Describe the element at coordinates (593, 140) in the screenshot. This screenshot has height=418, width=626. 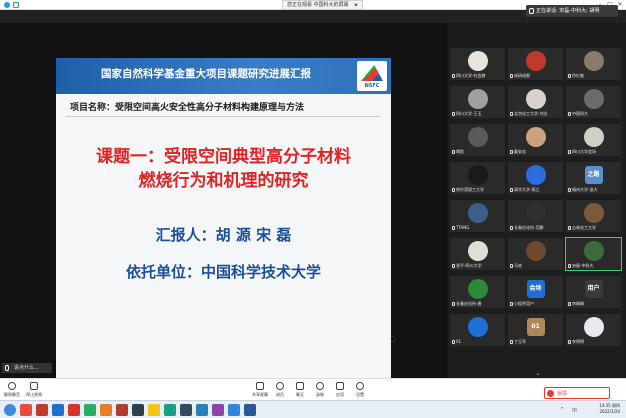
I see `participant-tile: 四川大学会场` at that location.